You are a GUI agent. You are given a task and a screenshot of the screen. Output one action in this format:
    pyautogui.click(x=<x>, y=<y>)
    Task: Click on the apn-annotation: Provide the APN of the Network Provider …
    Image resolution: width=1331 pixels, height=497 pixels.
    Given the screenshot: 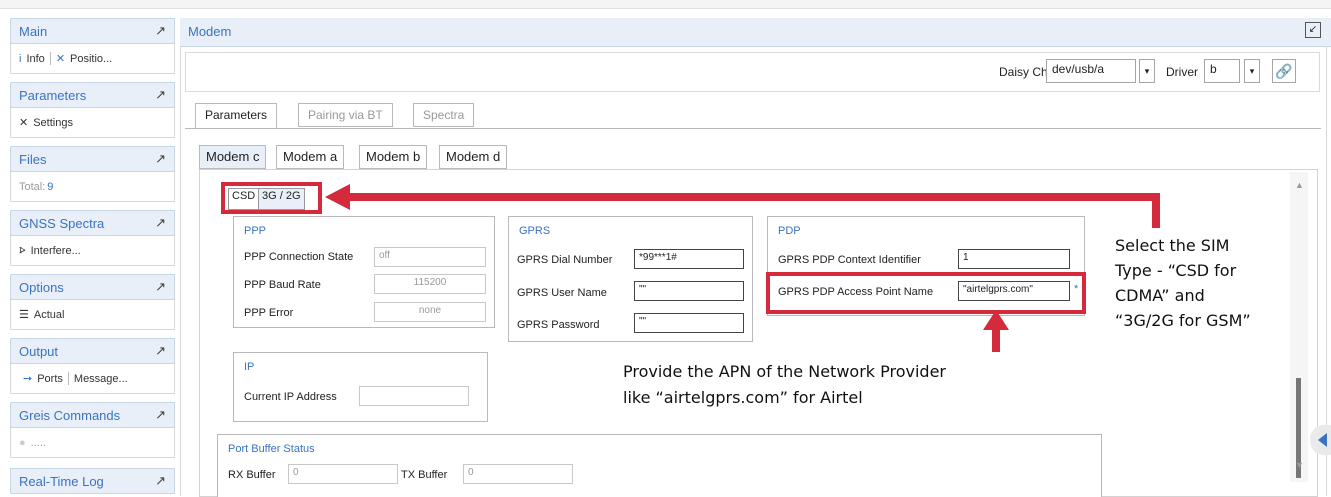 What is the action you would take?
    pyautogui.click(x=858, y=385)
    